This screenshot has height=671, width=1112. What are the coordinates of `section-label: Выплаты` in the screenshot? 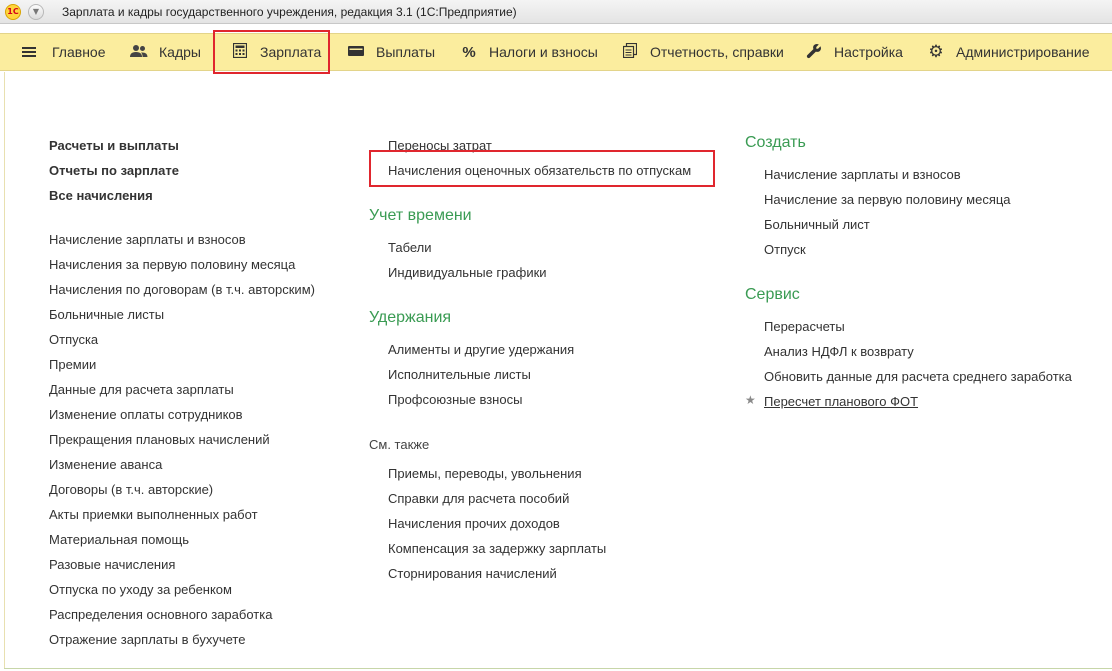 It's located at (406, 52).